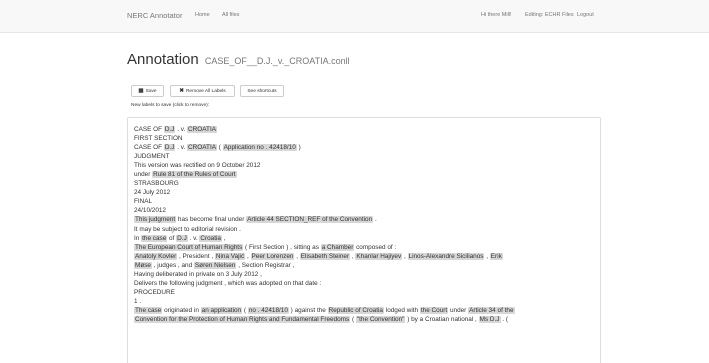 This screenshot has height=363, width=709. Describe the element at coordinates (154, 238) in the screenshot. I see `entity-label: the case` at that location.